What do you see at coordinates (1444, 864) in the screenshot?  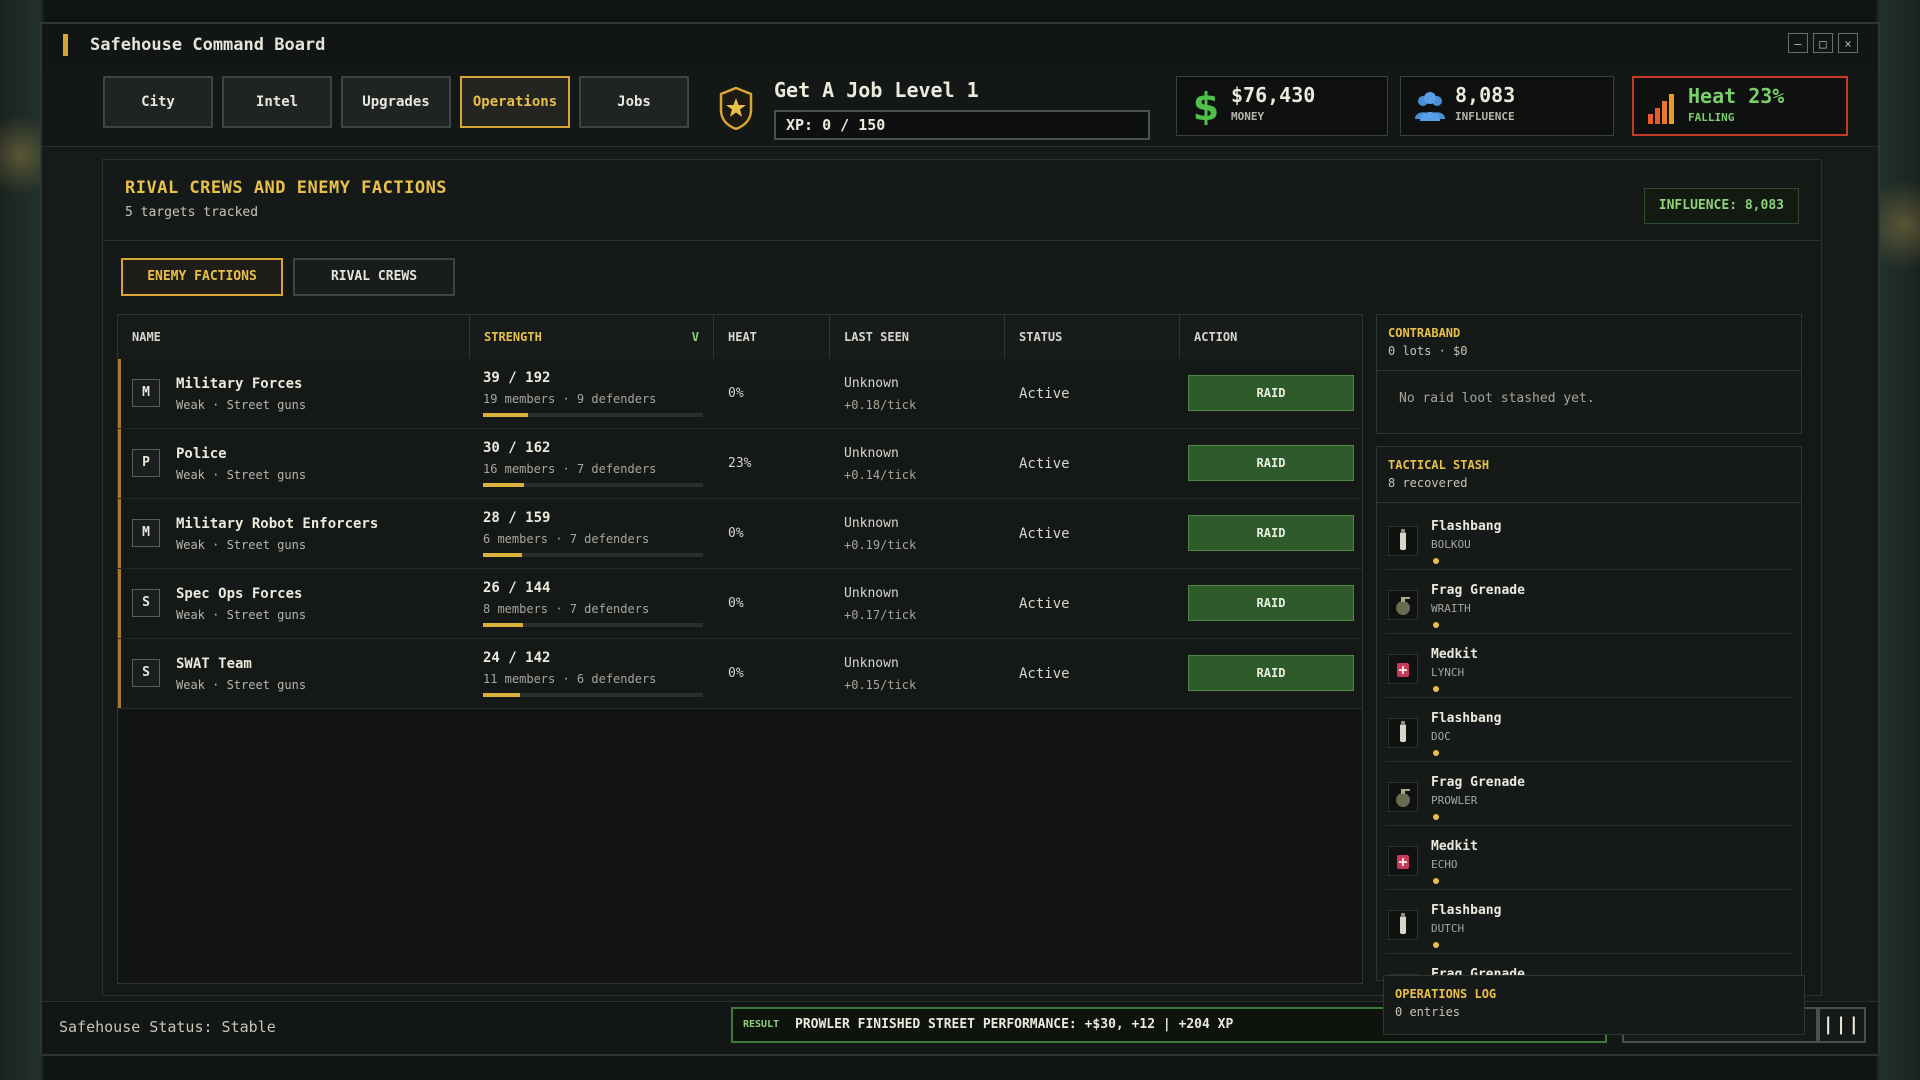 I see `item-owner: ECHO` at bounding box center [1444, 864].